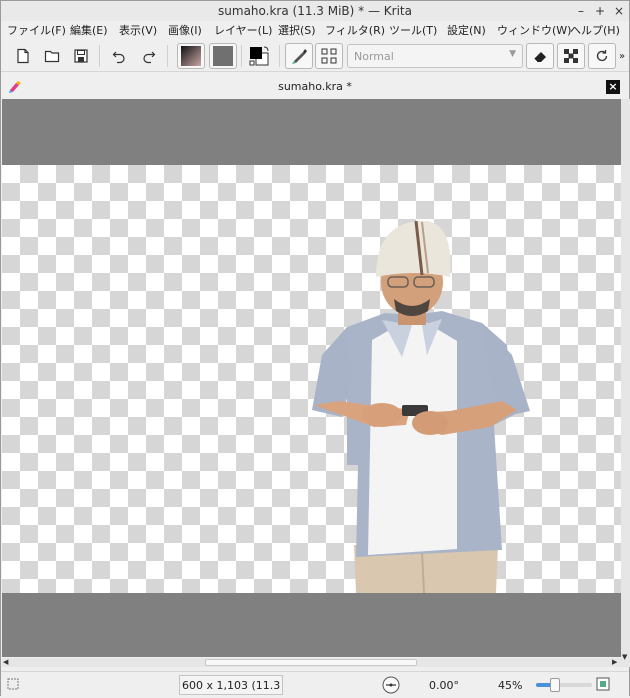 This screenshot has width=630, height=698. Describe the element at coordinates (5, 662) in the screenshot. I see `scroll-left-arrow-icon: ◀` at that location.